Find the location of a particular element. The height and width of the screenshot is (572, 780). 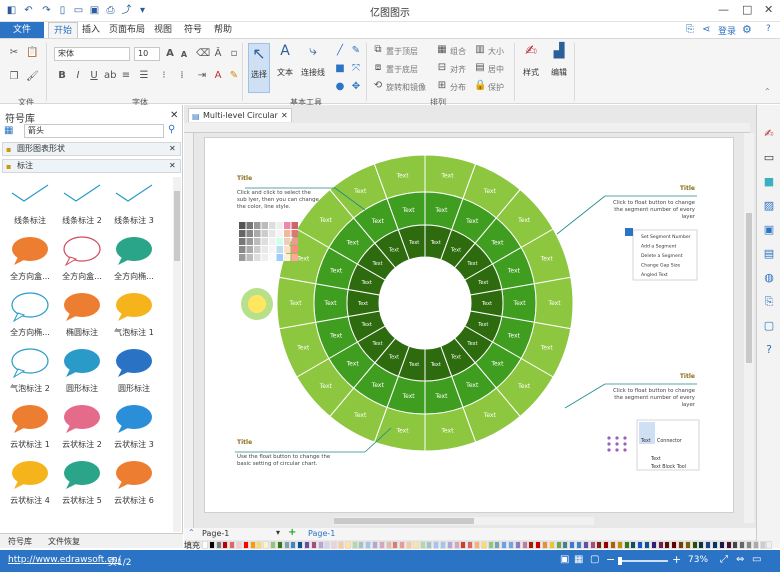

zoom-out-icon: − is located at coordinates (610, 559).